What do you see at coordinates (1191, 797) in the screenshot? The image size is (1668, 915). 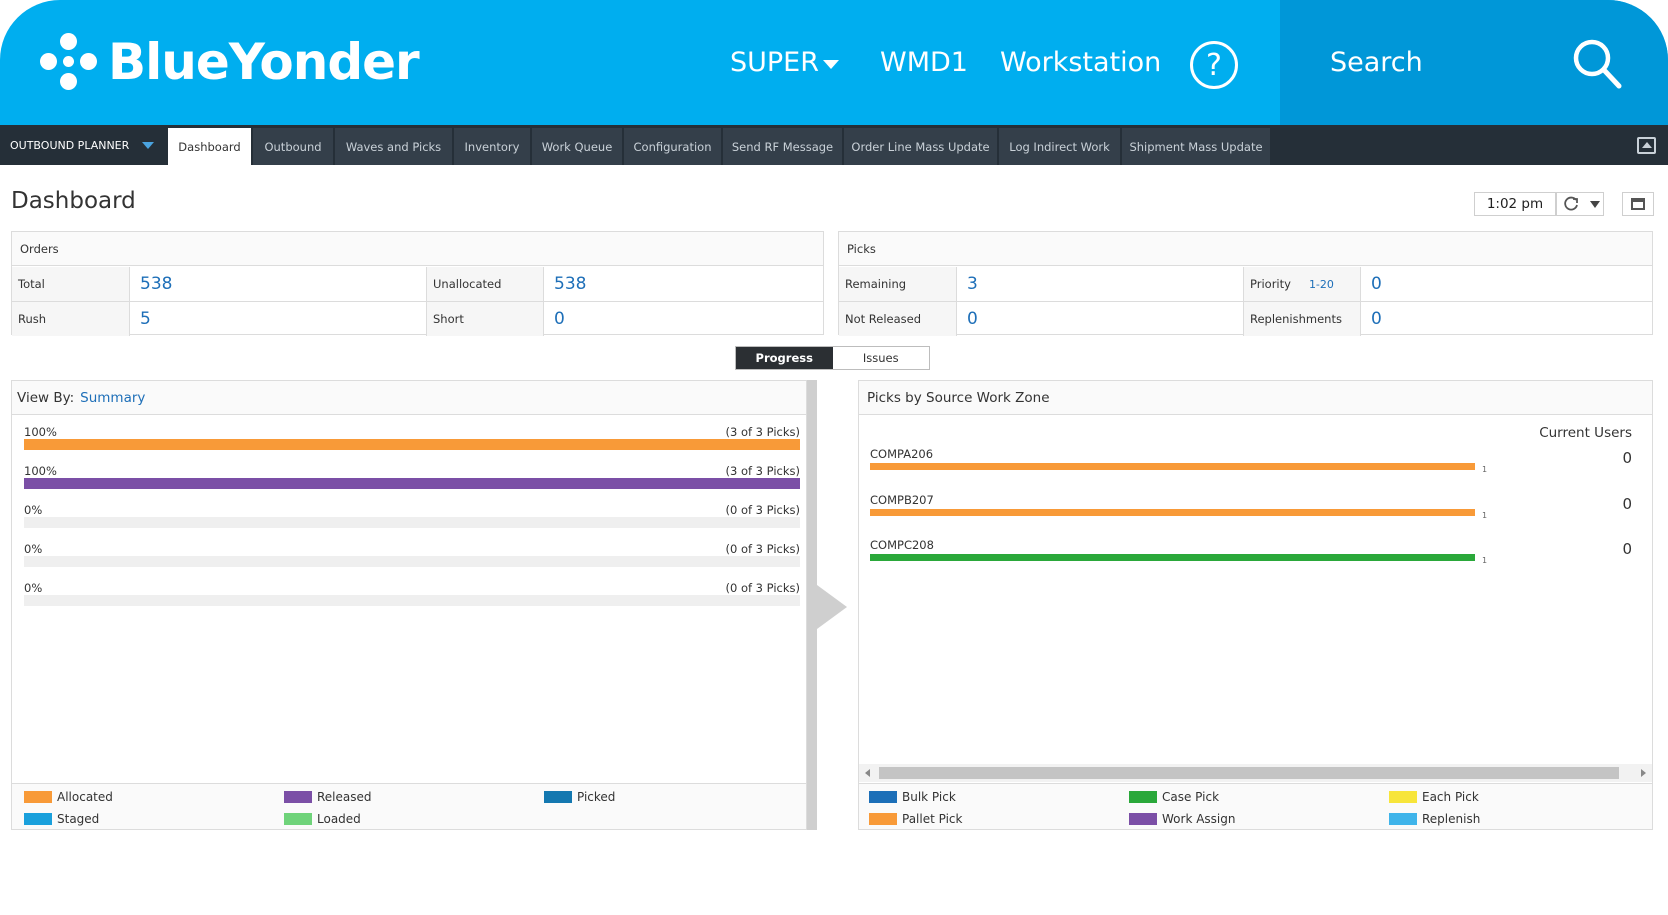 I see `legend-label: Case Pick` at bounding box center [1191, 797].